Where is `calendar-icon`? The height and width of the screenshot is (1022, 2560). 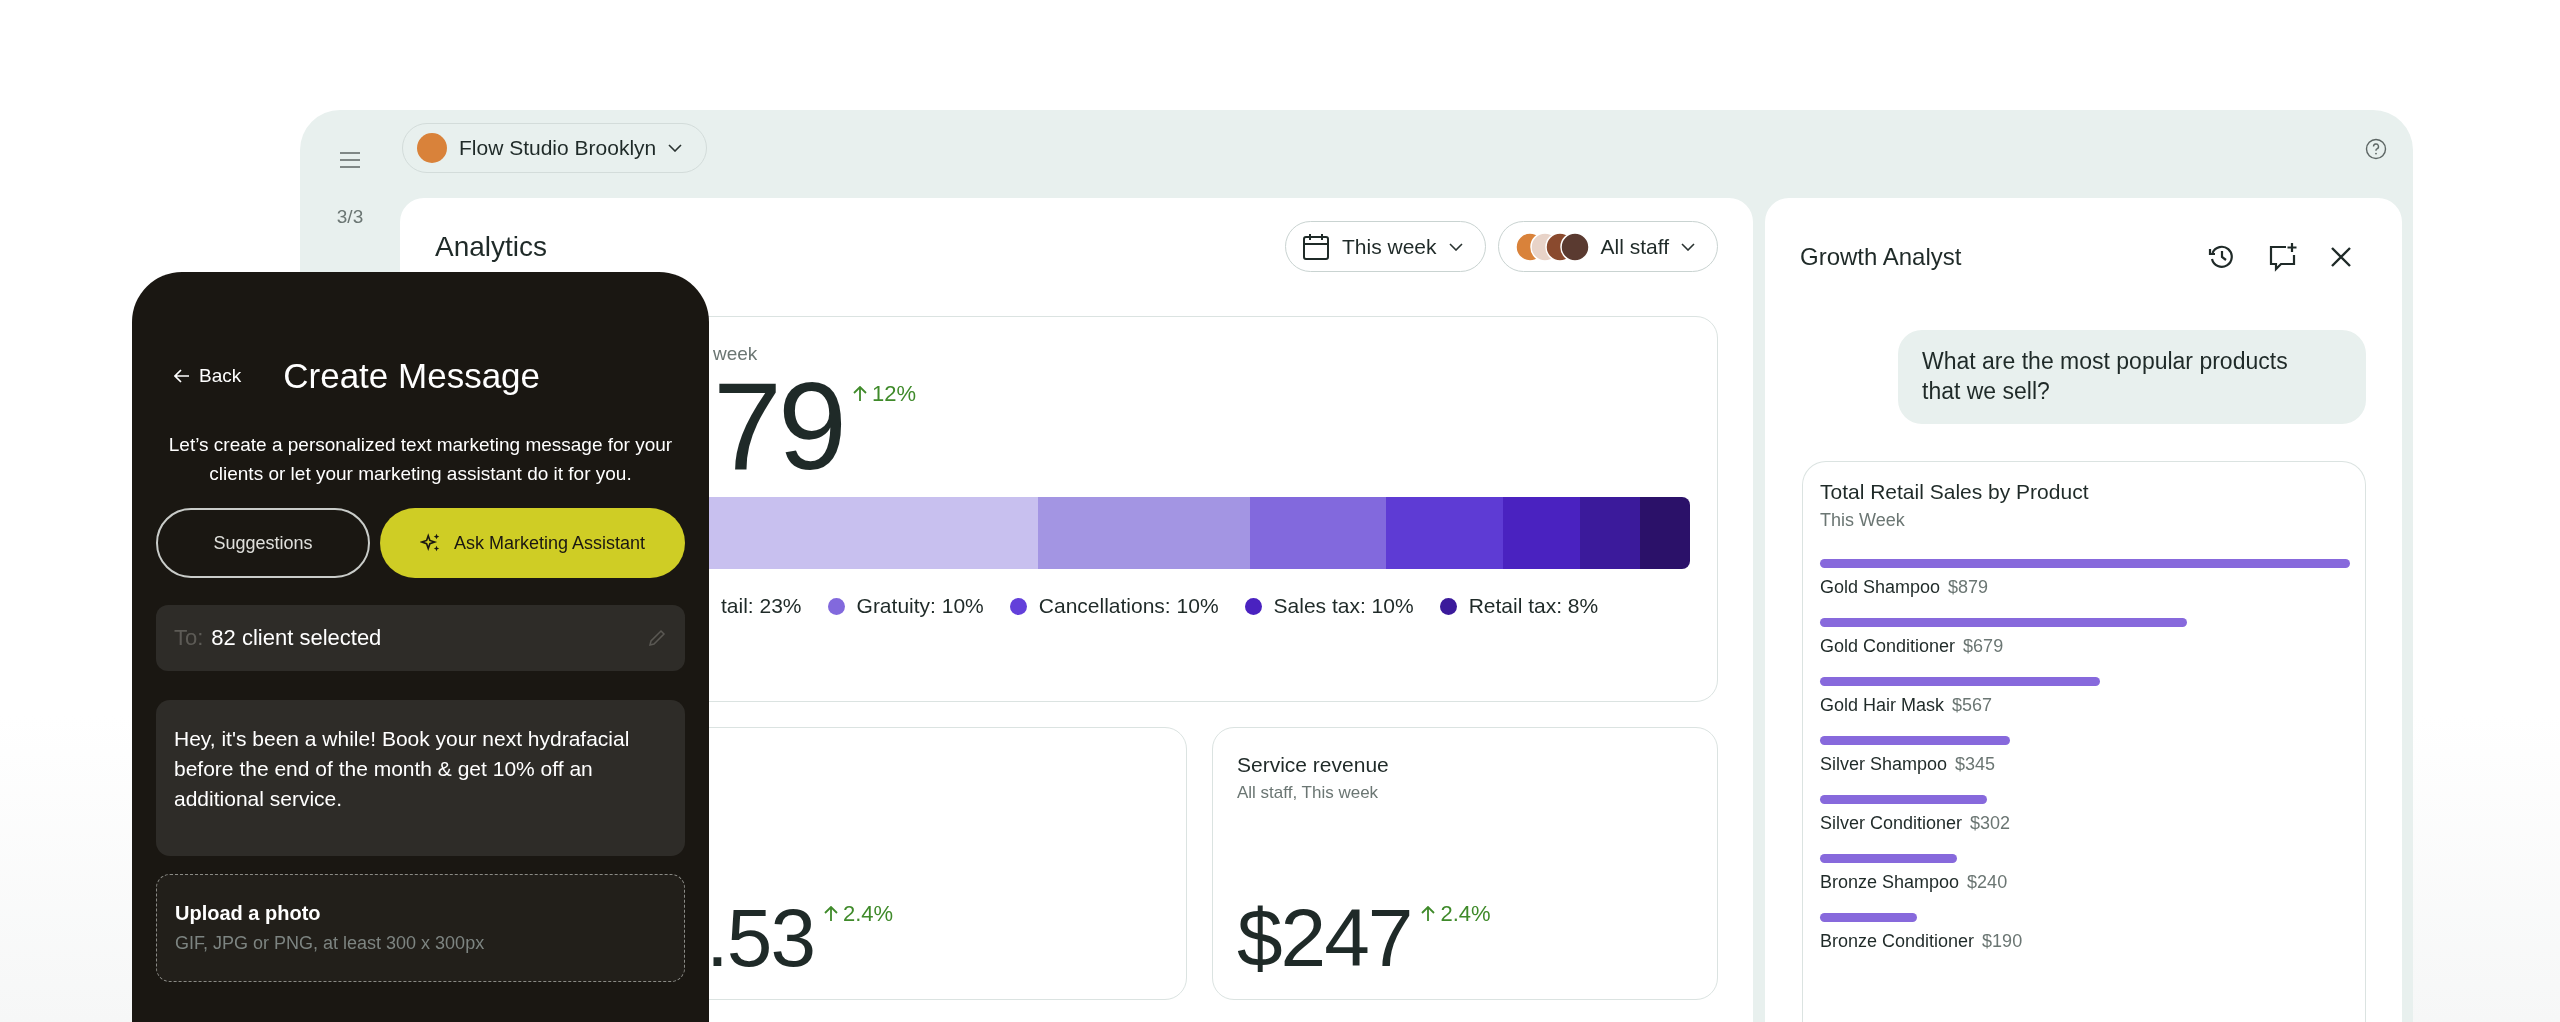 calendar-icon is located at coordinates (1316, 246).